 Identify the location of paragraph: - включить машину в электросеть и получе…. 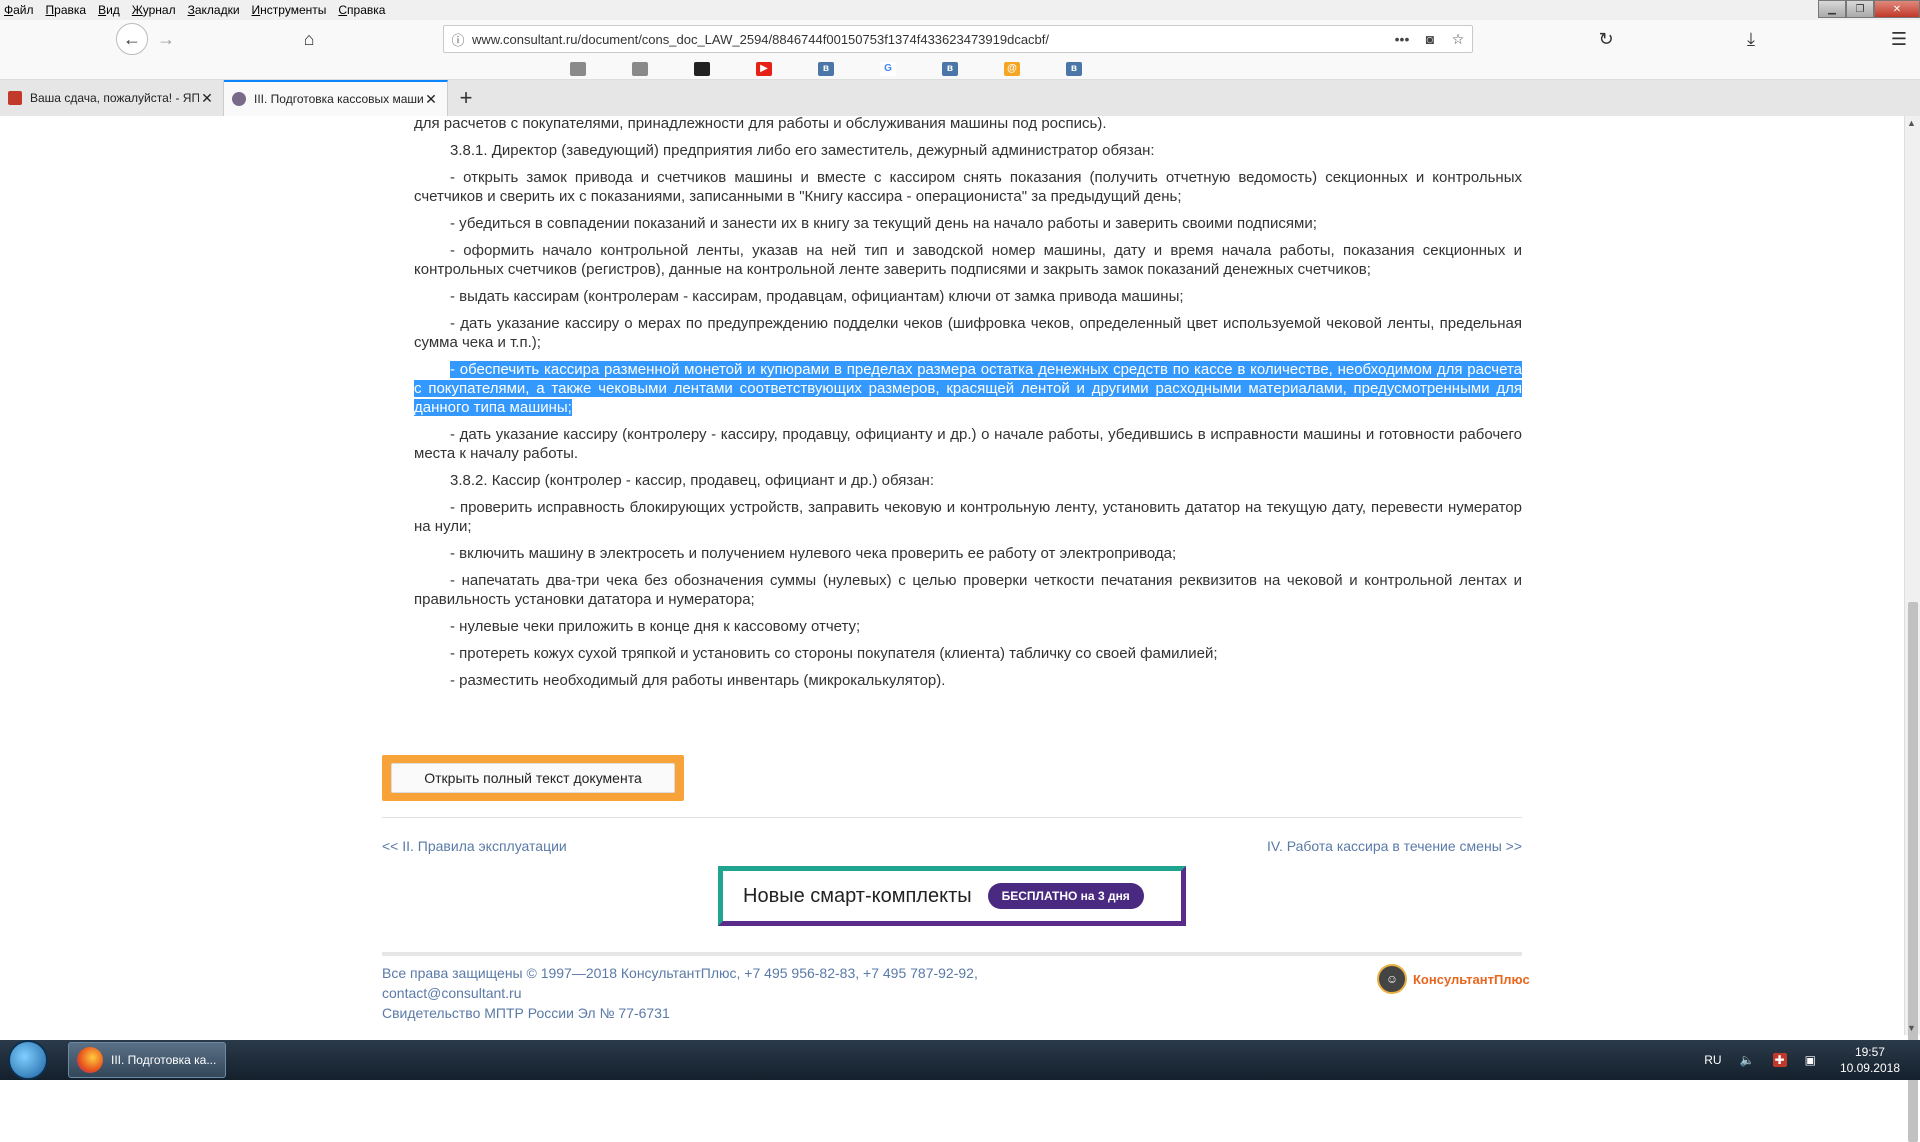
(813, 553).